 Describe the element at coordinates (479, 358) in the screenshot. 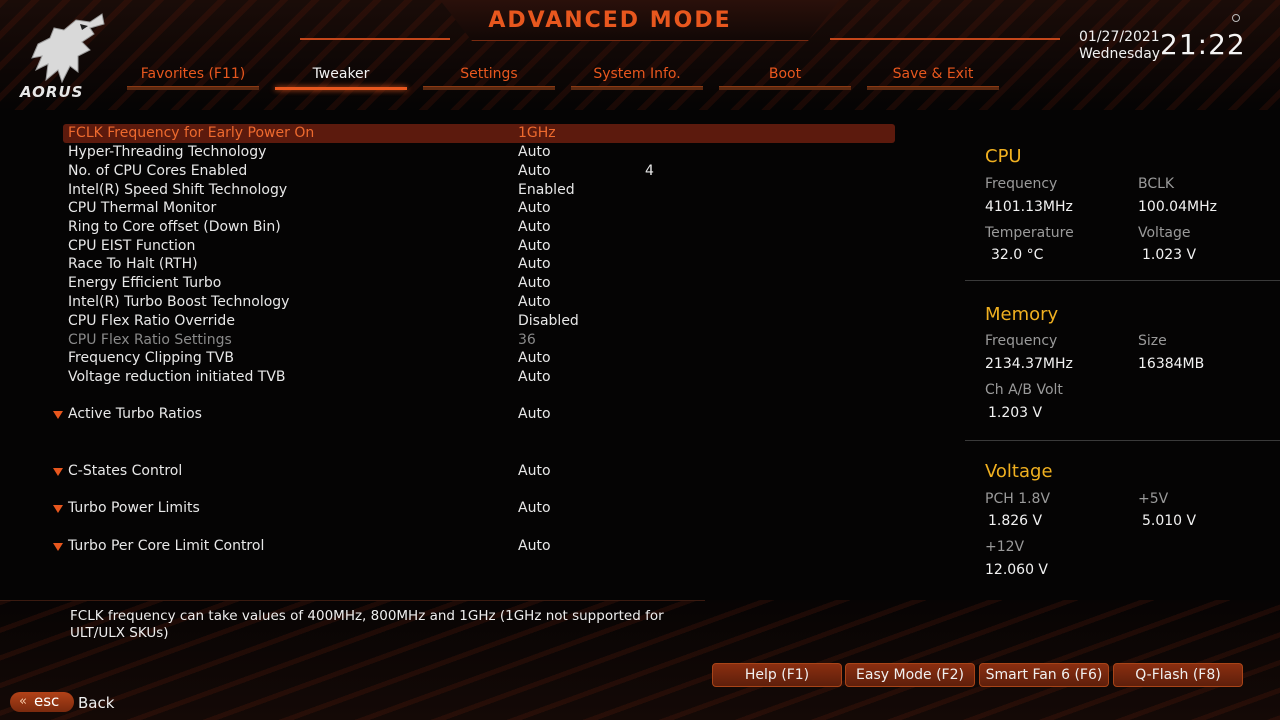

I see `setting-row-frequency-clipping-tvb: Frequency Clipping TVB Auto` at that location.